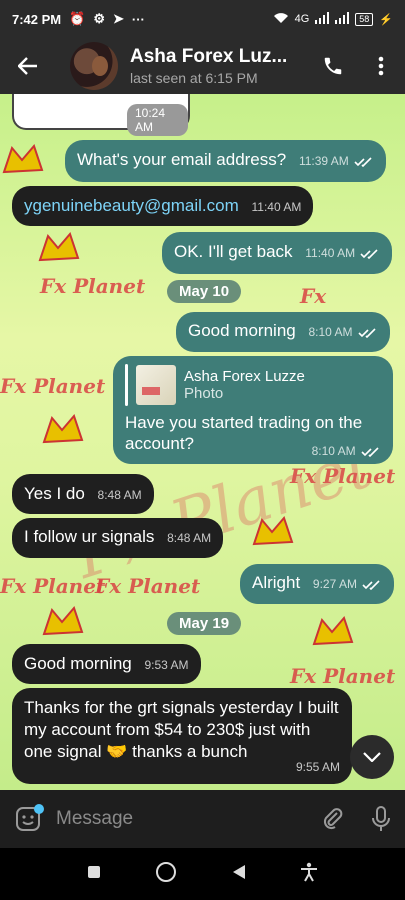  I want to click on message-bubble: Yes I do 8:48 AM, so click(83, 494).